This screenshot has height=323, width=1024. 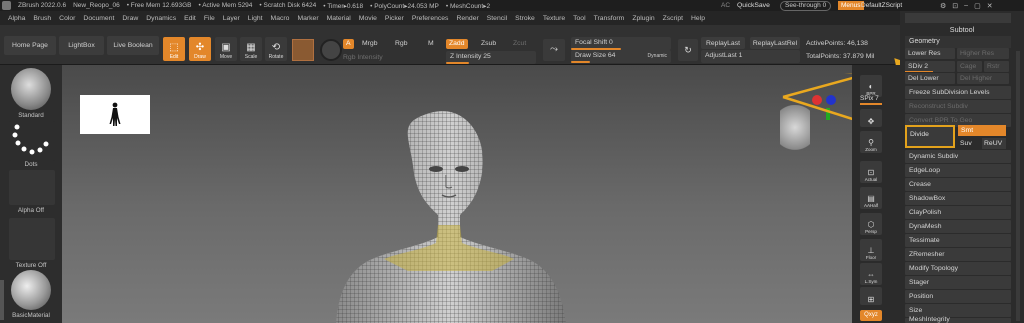 What do you see at coordinates (943, 6) in the screenshot?
I see `settings-icon: ⚙` at bounding box center [943, 6].